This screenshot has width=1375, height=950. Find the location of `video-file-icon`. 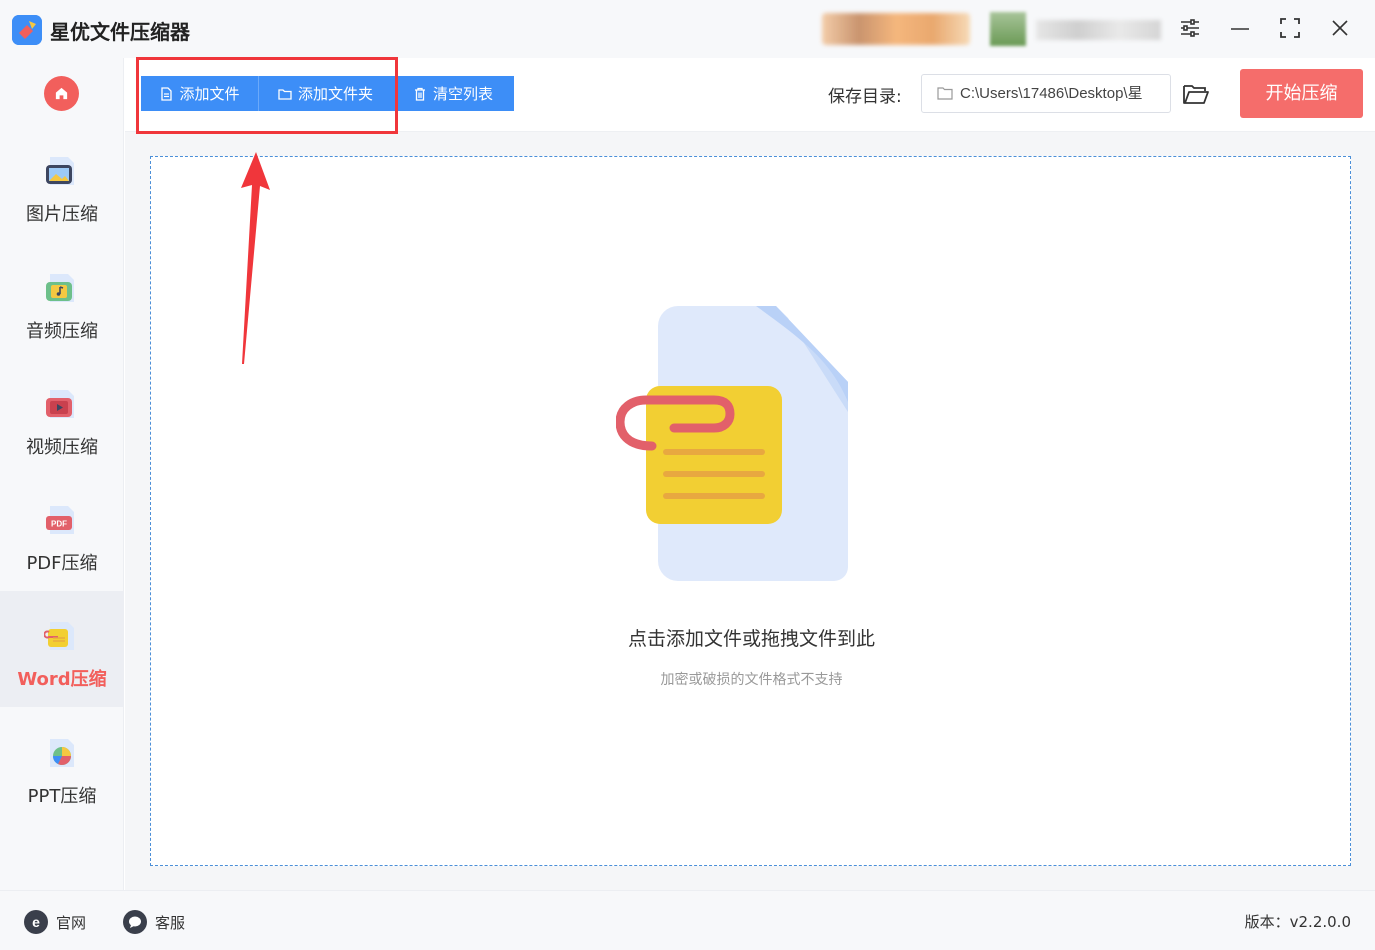

video-file-icon is located at coordinates (60, 404).